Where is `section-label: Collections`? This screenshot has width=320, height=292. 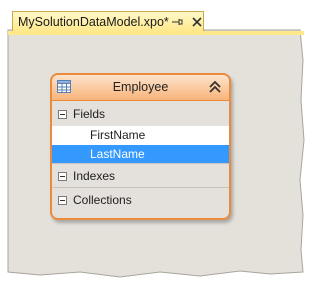 section-label: Collections is located at coordinates (102, 200).